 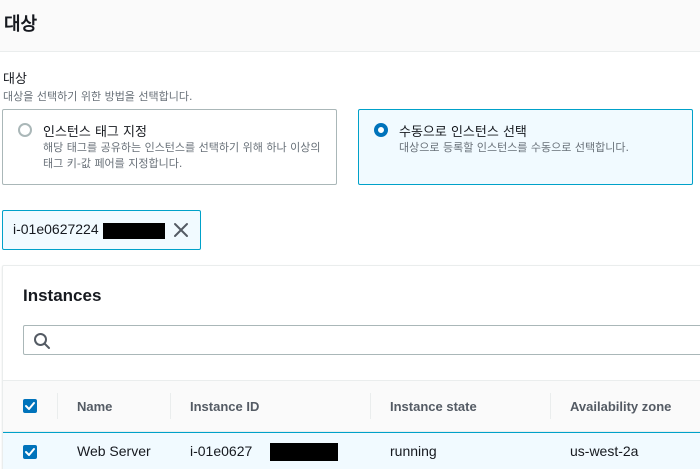 What do you see at coordinates (114, 451) in the screenshot?
I see `cell-name: Web Server` at bounding box center [114, 451].